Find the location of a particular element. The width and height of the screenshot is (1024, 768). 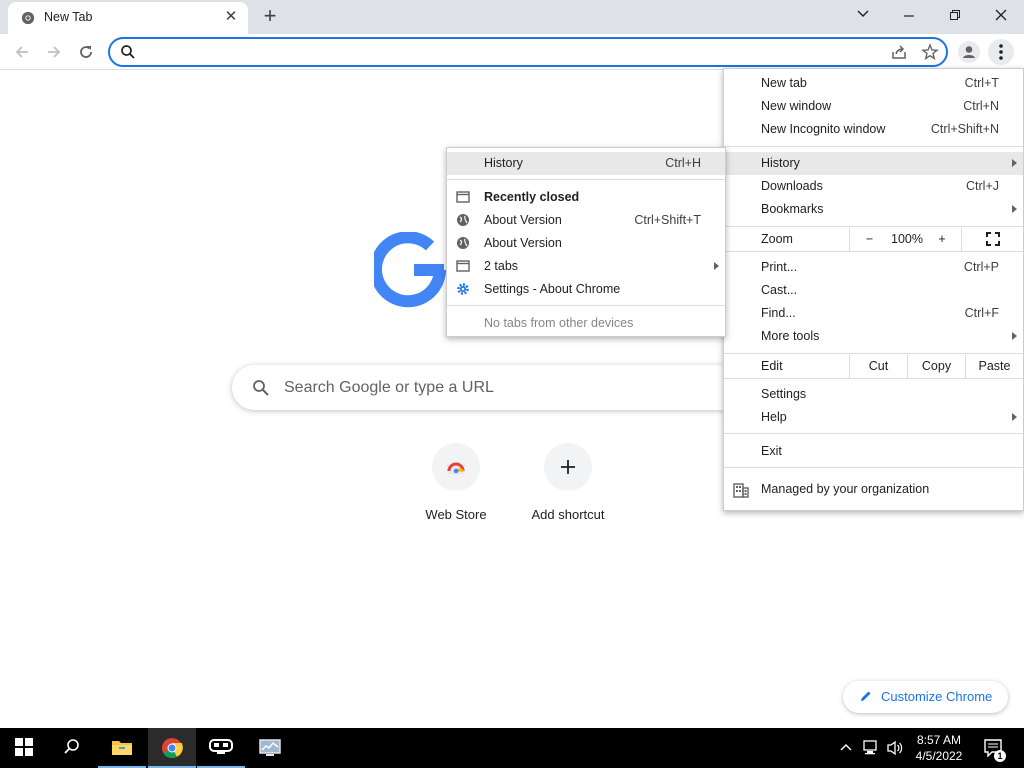

back-arrow-icon is located at coordinates (21, 52).